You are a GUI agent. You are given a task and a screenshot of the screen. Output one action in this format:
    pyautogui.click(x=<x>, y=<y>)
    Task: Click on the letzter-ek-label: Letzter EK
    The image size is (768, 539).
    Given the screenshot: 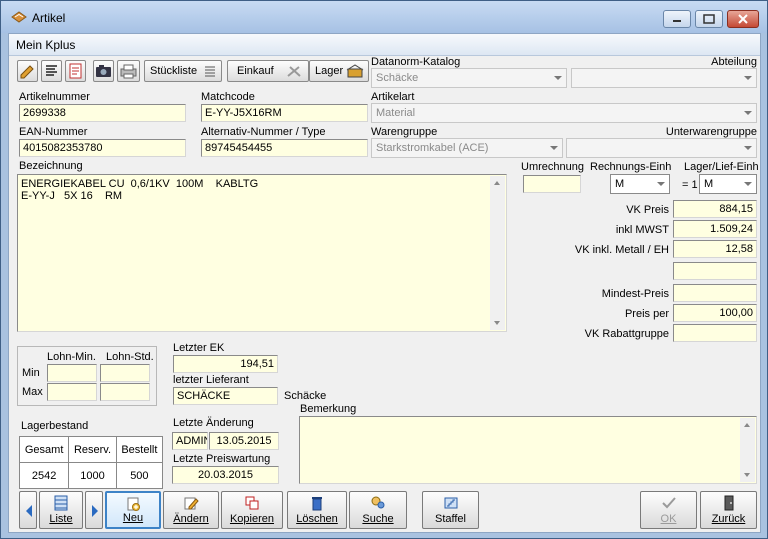 What is the action you would take?
    pyautogui.click(x=199, y=348)
    